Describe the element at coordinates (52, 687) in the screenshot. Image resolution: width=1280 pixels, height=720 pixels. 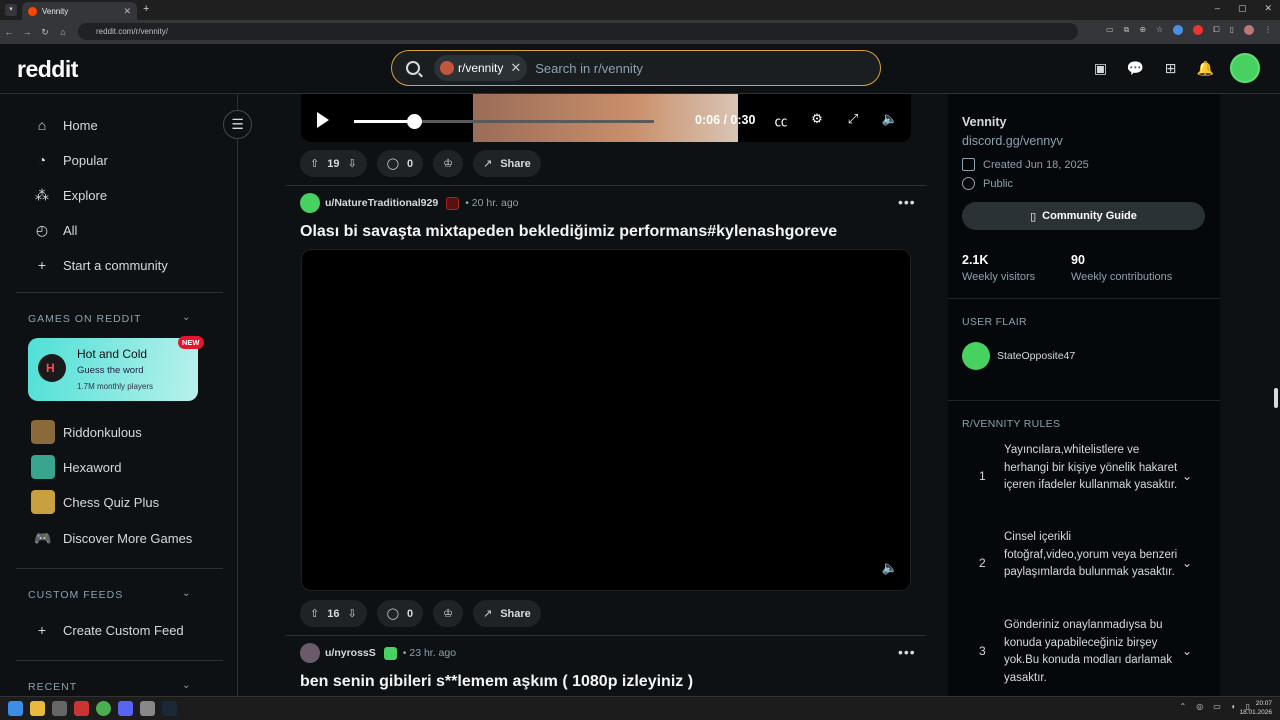
I see `recent-title: RECENT` at that location.